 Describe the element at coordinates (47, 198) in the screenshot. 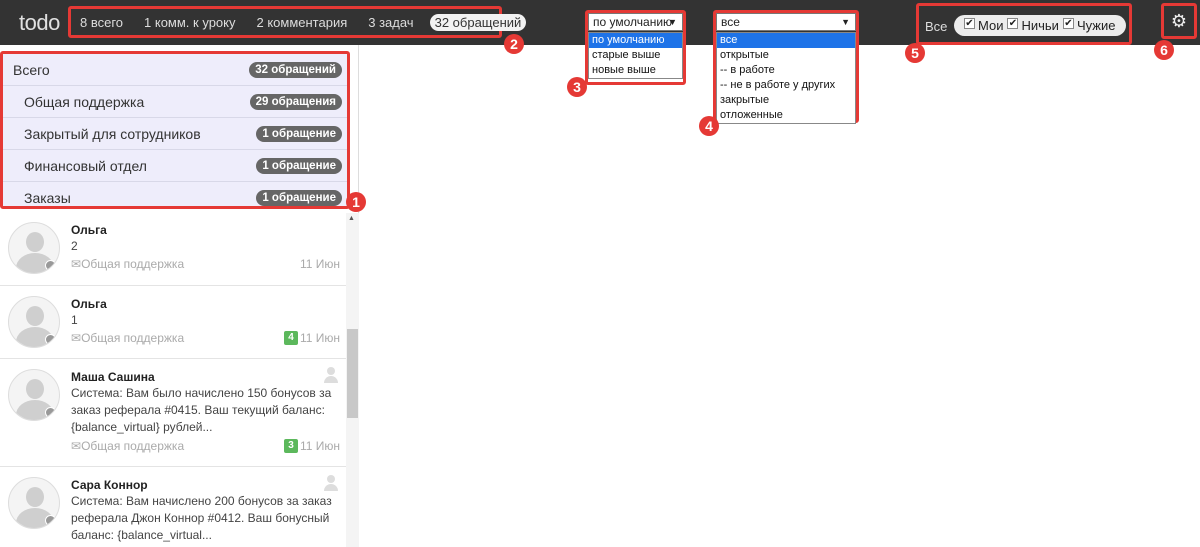

I see `category-name: Заказы` at that location.